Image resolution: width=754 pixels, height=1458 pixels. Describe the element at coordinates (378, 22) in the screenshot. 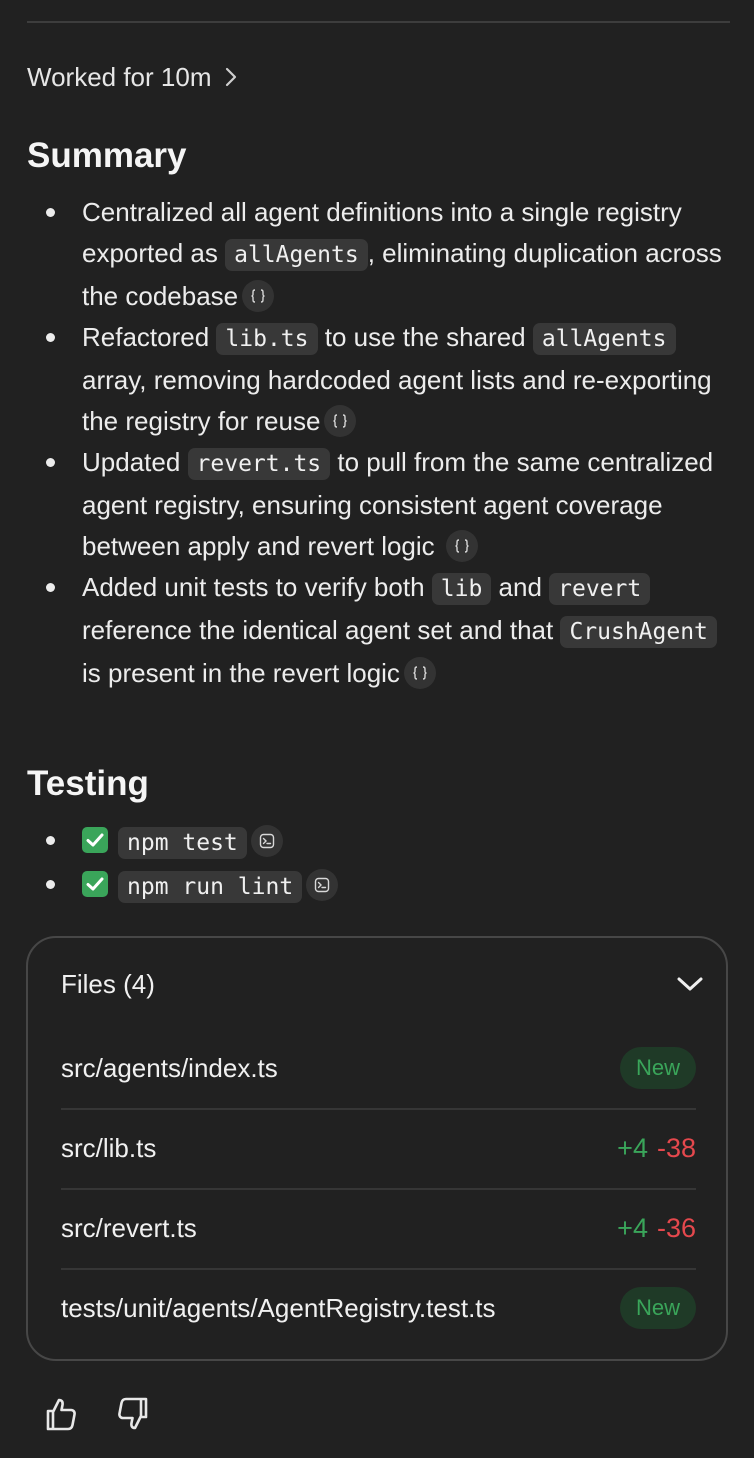

I see `top-divider` at that location.